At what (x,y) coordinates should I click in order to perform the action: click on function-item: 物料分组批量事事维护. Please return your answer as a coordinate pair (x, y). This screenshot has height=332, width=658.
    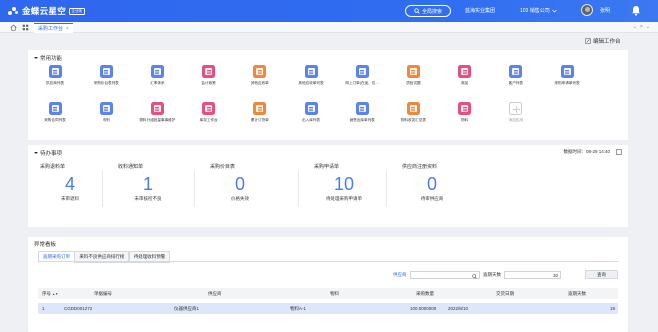
    Looking at the image, I should click on (157, 112).